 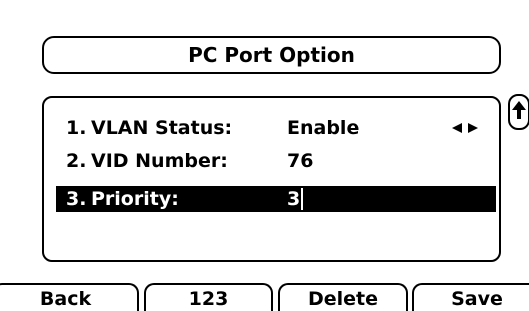 I want to click on list-item-label: Priority:, so click(x=135, y=199).